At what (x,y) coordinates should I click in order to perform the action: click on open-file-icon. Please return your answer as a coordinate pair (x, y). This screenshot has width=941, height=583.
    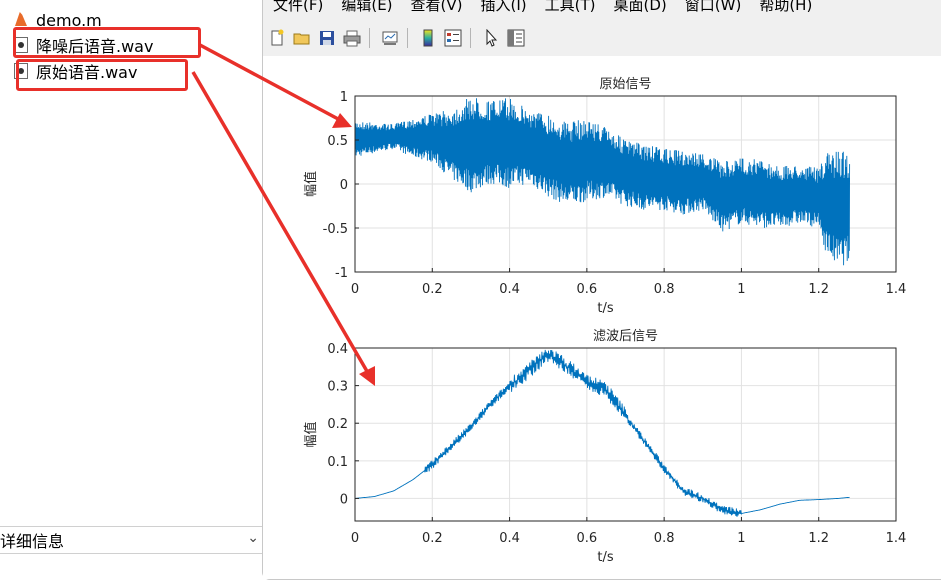
    Looking at the image, I should click on (302, 38).